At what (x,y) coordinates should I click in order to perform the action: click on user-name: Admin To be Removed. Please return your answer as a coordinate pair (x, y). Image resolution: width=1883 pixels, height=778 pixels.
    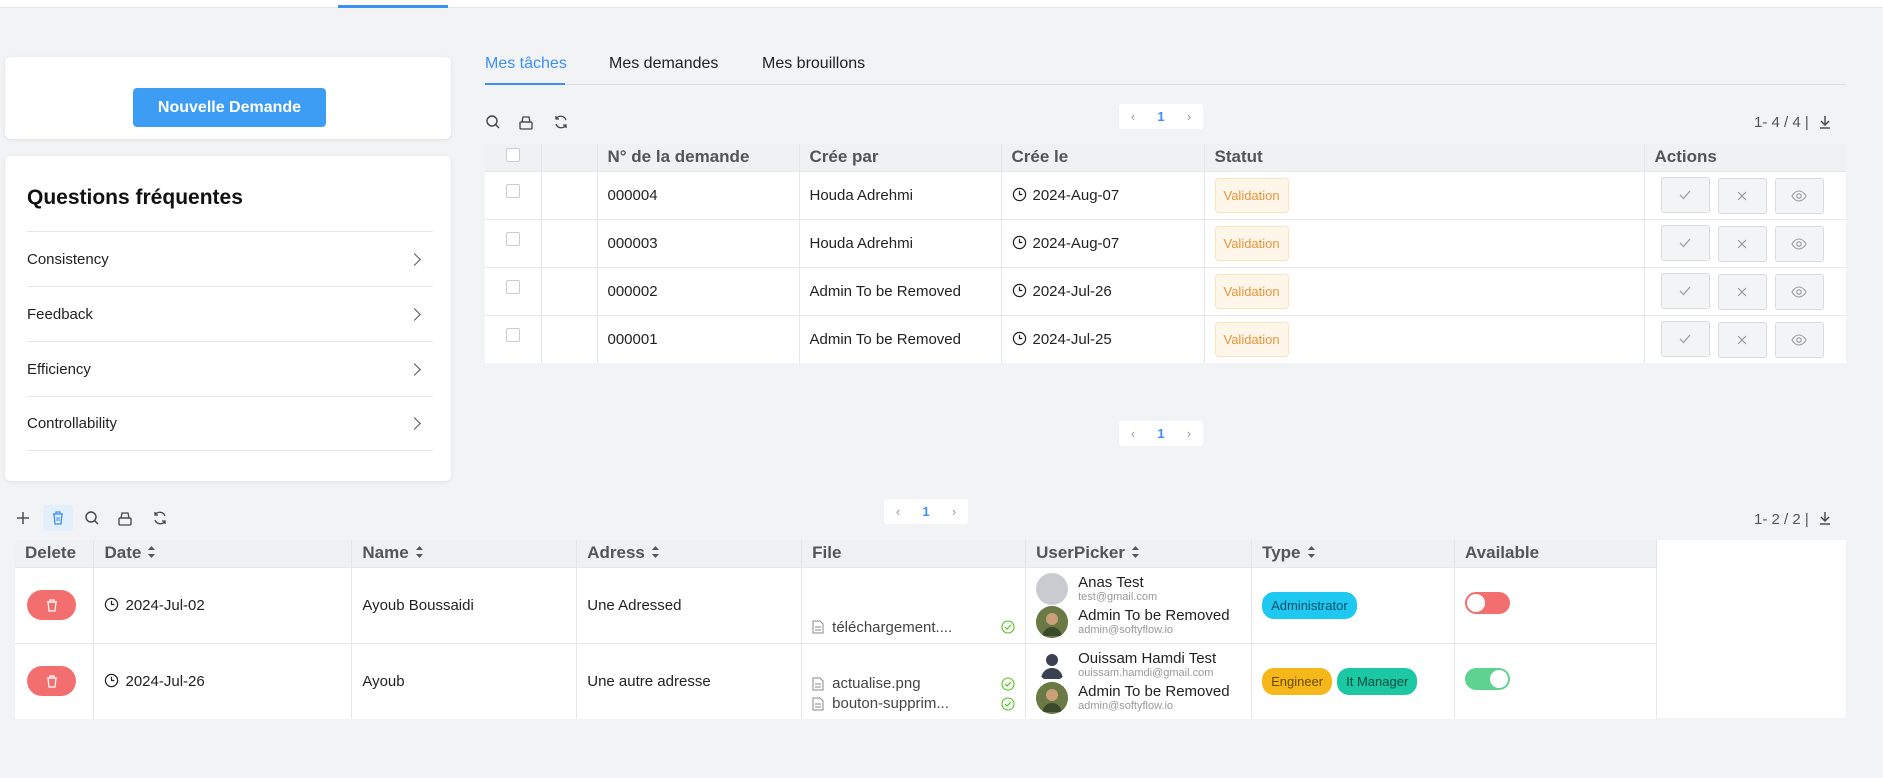
    Looking at the image, I should click on (1154, 691).